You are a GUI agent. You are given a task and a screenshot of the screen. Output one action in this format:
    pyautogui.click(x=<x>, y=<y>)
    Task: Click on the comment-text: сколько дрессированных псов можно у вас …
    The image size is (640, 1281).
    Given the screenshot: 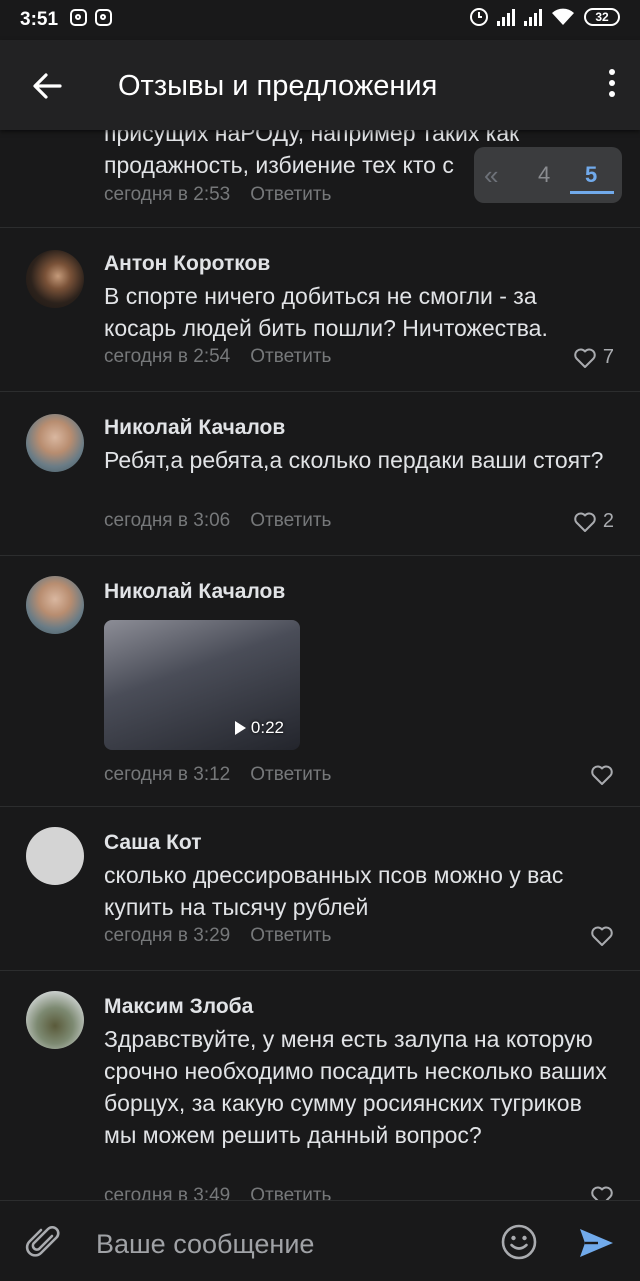 What is the action you would take?
    pyautogui.click(x=334, y=891)
    